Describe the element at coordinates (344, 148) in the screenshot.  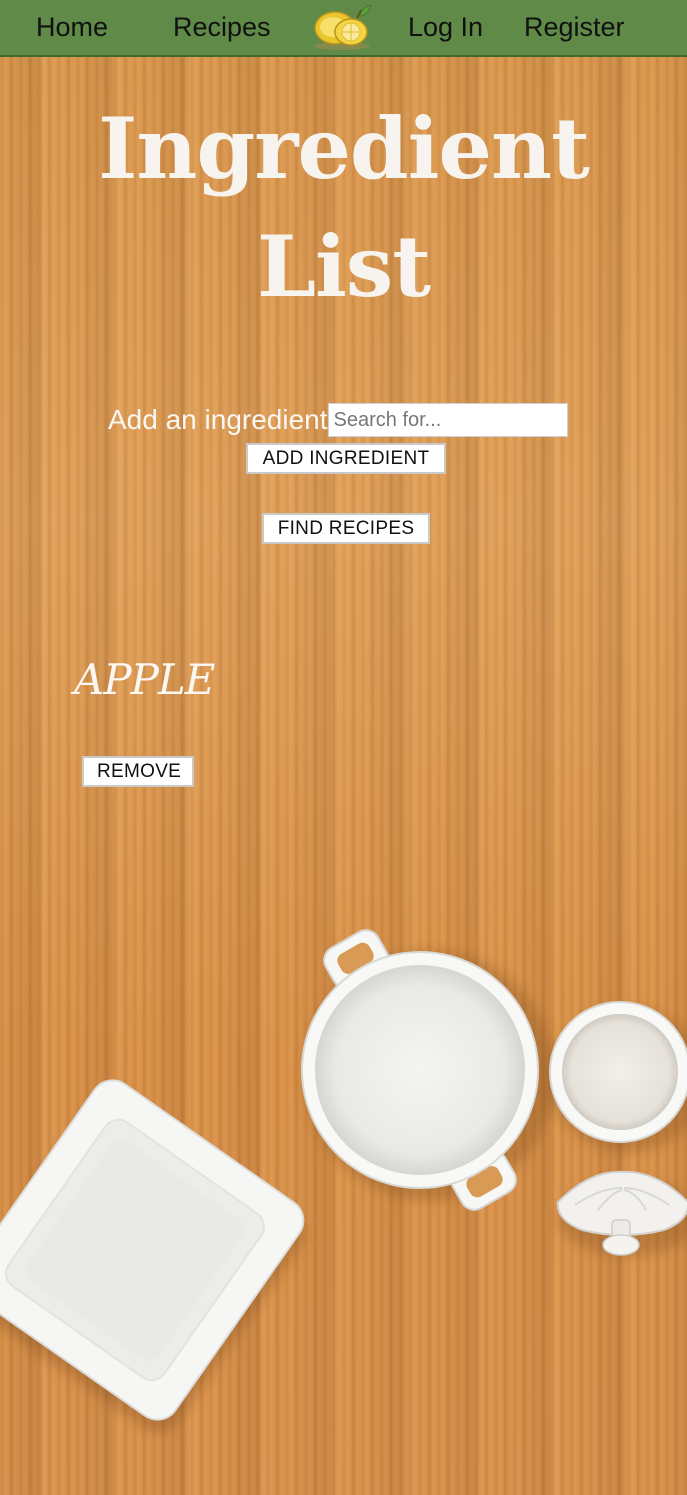
I see `page-title-line: Ingredient` at that location.